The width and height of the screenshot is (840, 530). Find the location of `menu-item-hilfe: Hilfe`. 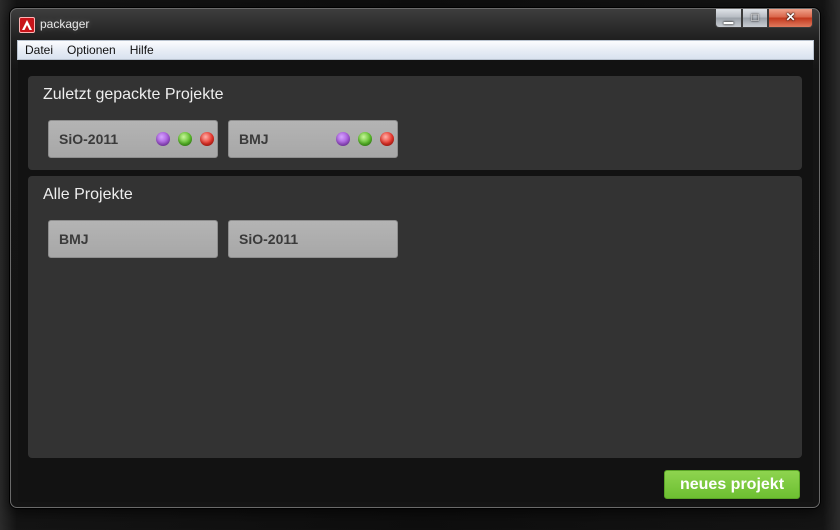

menu-item-hilfe: Hilfe is located at coordinates (142, 50).